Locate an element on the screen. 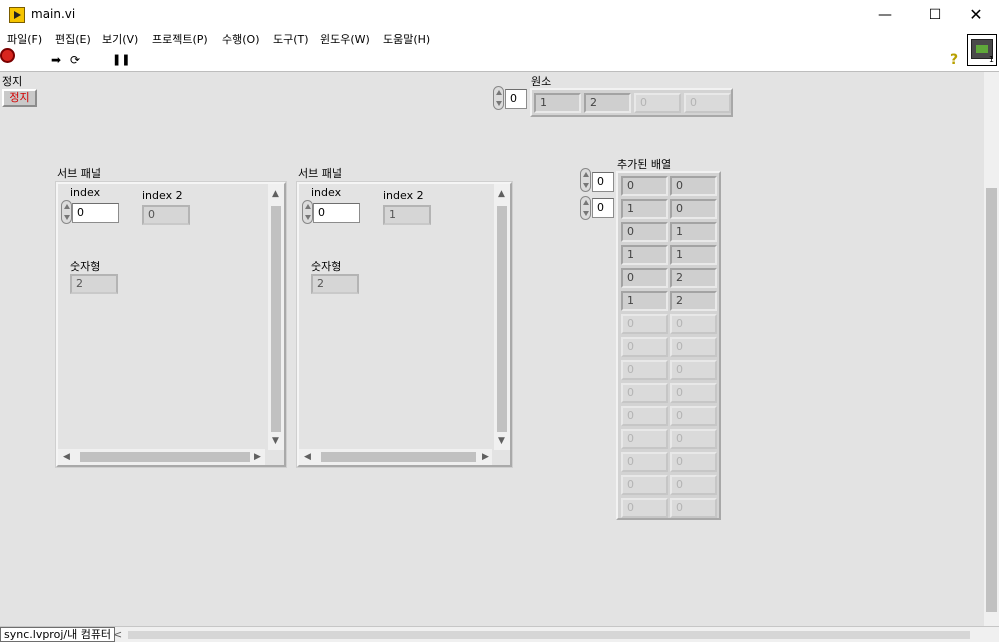 The image size is (999, 642). elements-cell: 2 is located at coordinates (607, 103).